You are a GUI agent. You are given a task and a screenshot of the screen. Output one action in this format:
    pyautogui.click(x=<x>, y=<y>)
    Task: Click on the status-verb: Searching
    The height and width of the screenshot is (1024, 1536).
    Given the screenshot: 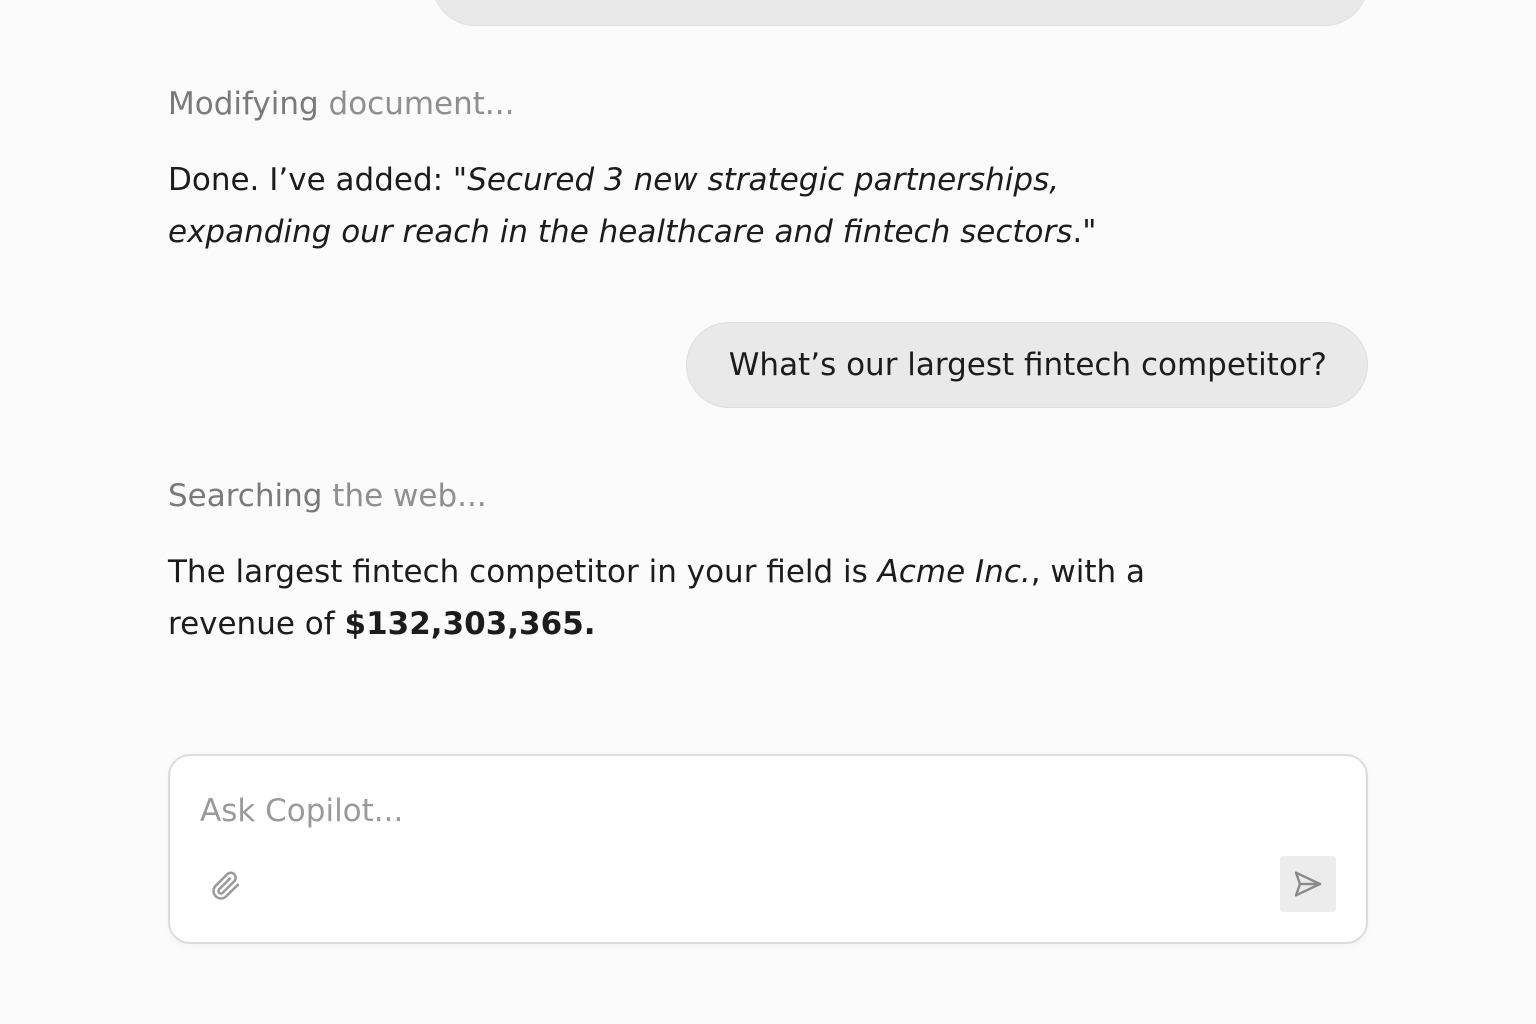 What is the action you would take?
    pyautogui.click(x=245, y=496)
    